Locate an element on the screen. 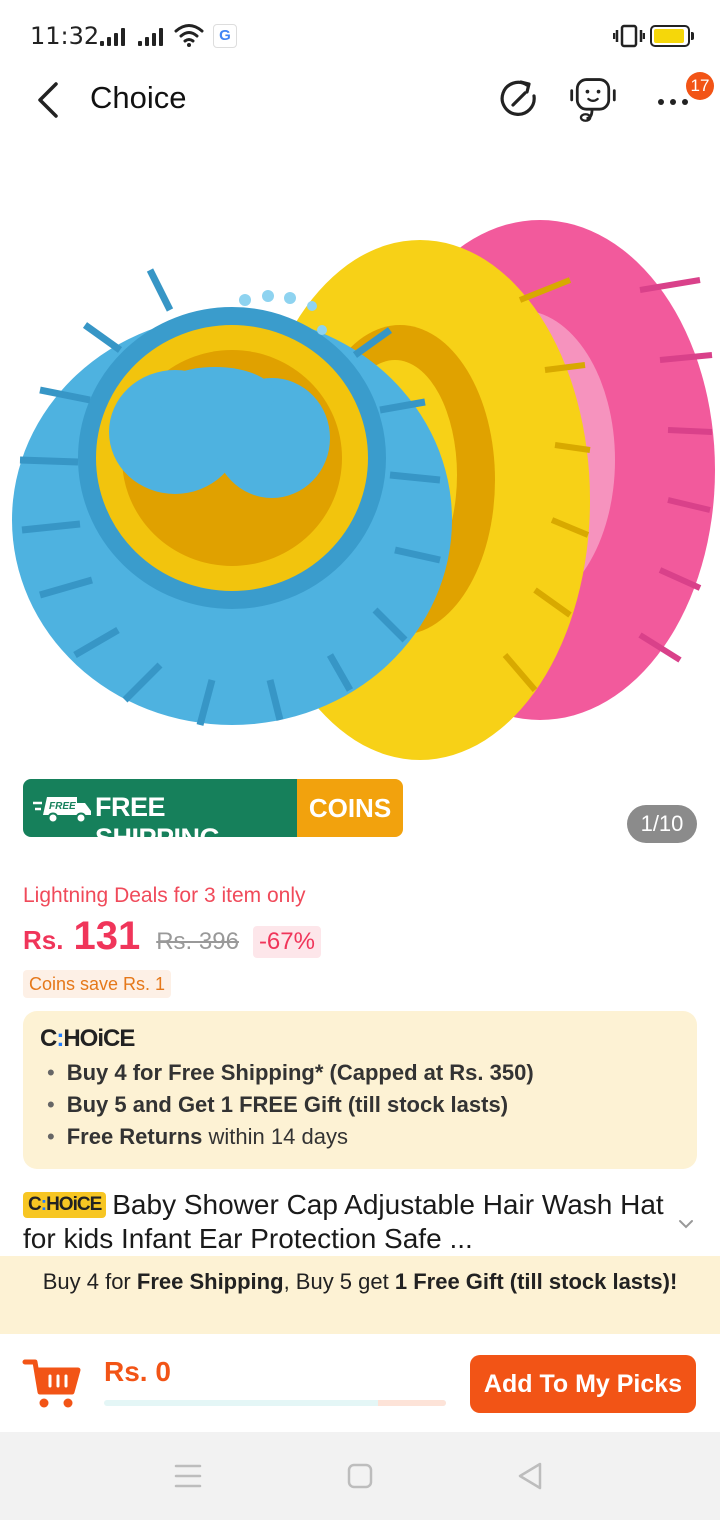 The image size is (720, 1520). wifi-icon is located at coordinates (189, 35).